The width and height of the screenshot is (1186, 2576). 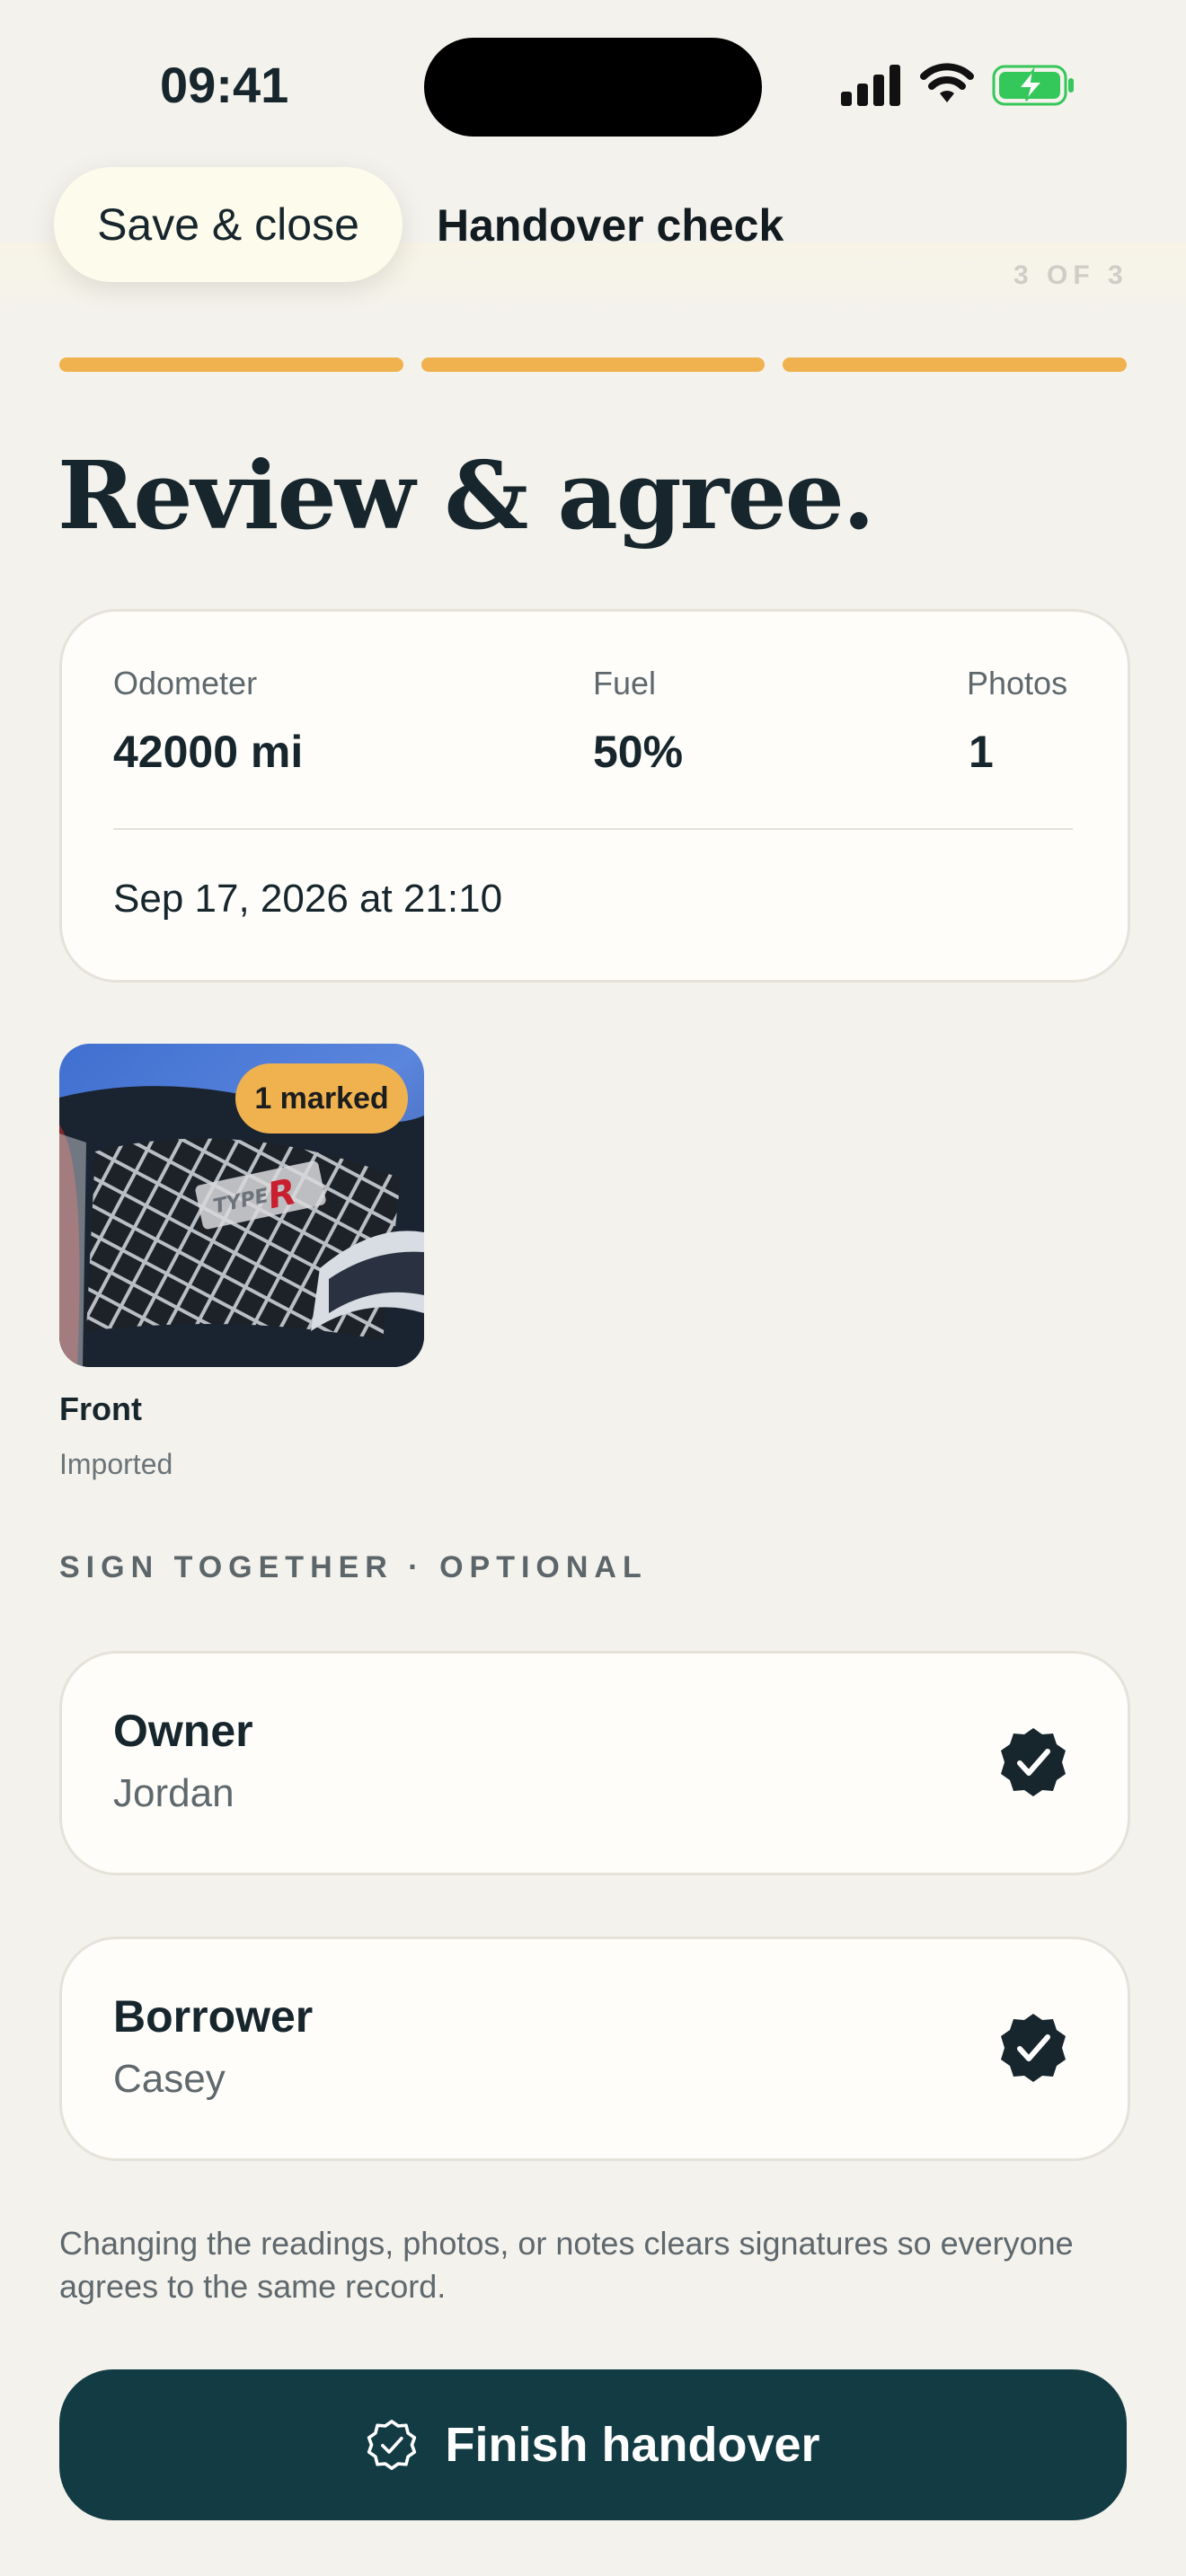 I want to click on step-progress-bar, so click(x=593, y=364).